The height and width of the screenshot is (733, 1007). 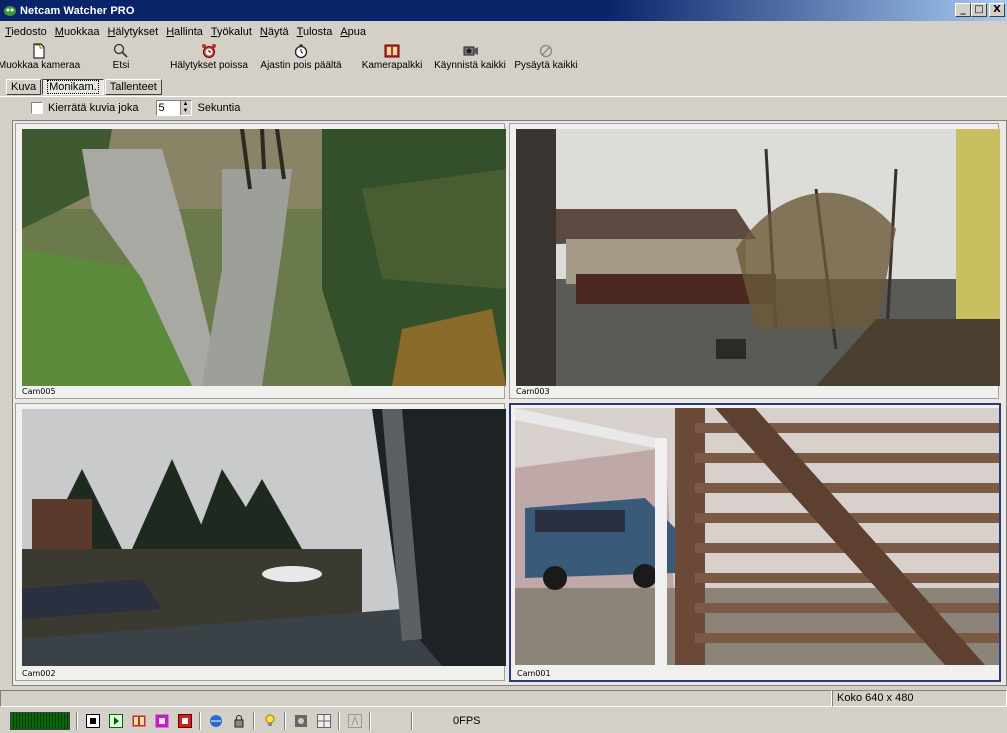 What do you see at coordinates (503, 107) in the screenshot?
I see `rotate-options: Kierrätä kuvia joka 5 ▲ ▼ Sekuntia` at bounding box center [503, 107].